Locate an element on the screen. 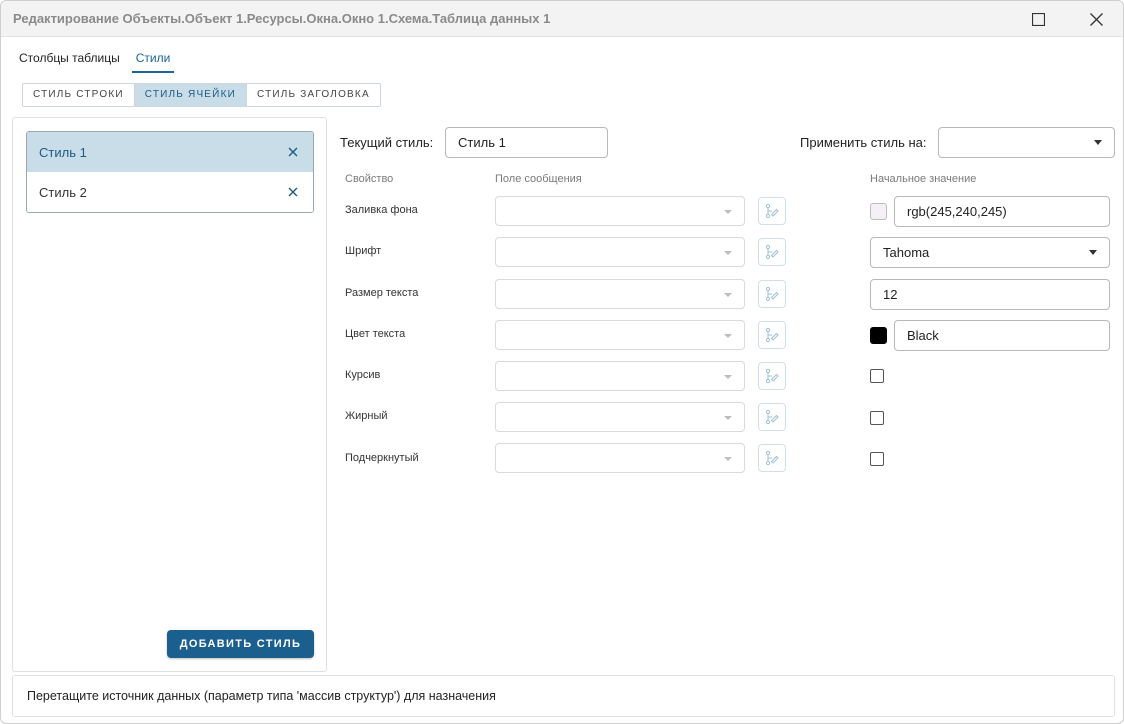  maximize-button is located at coordinates (1038, 19).